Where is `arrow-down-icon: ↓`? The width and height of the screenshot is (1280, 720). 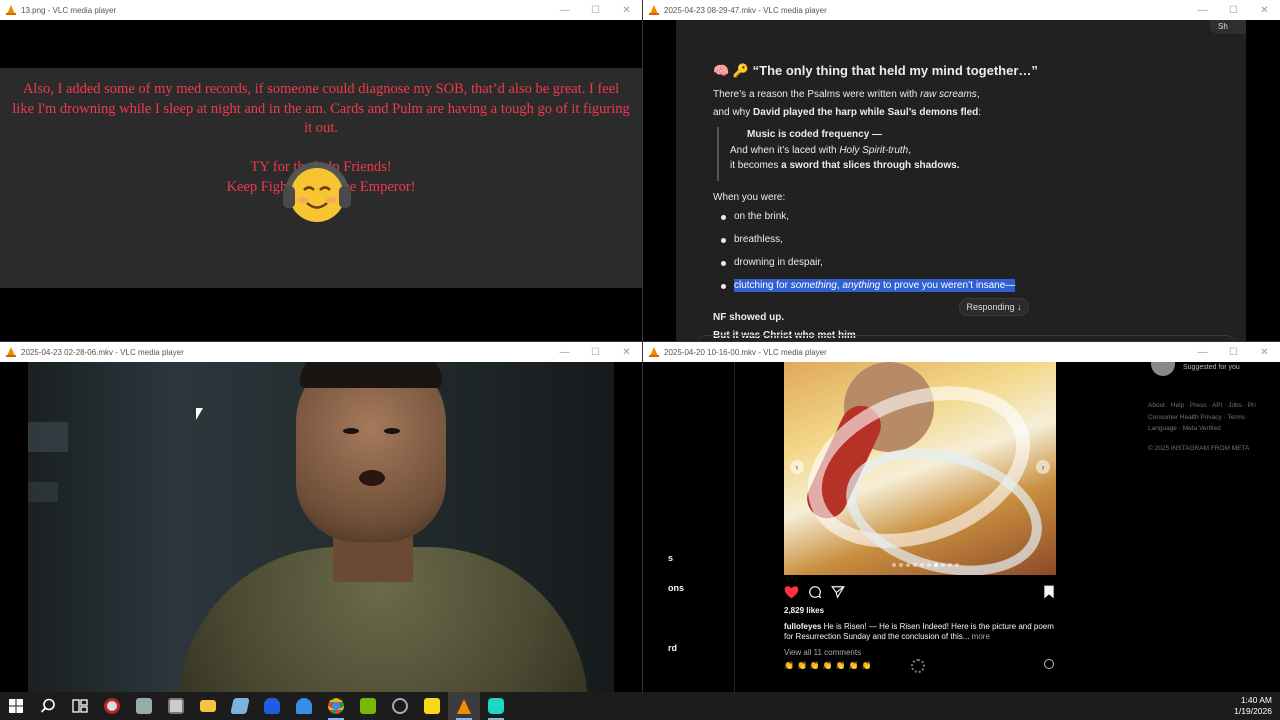 arrow-down-icon: ↓ is located at coordinates (1019, 307).